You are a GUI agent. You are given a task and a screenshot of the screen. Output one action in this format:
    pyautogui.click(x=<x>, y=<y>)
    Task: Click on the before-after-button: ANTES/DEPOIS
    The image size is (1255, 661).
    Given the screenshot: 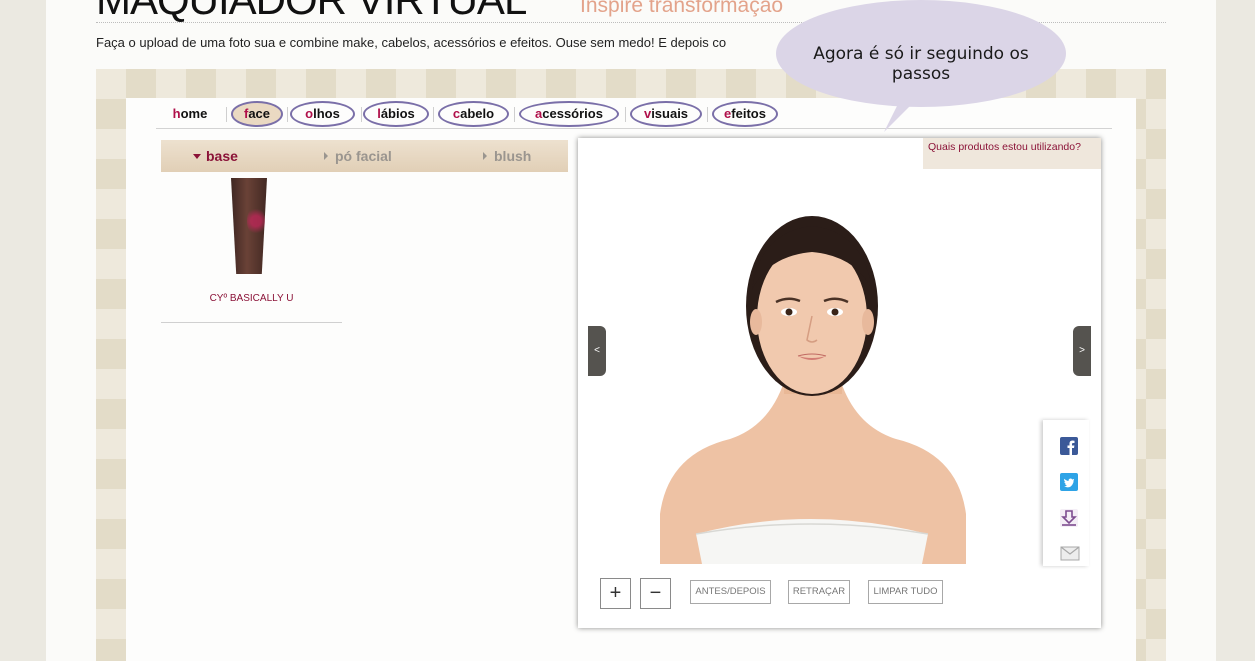 What is the action you would take?
    pyautogui.click(x=730, y=592)
    